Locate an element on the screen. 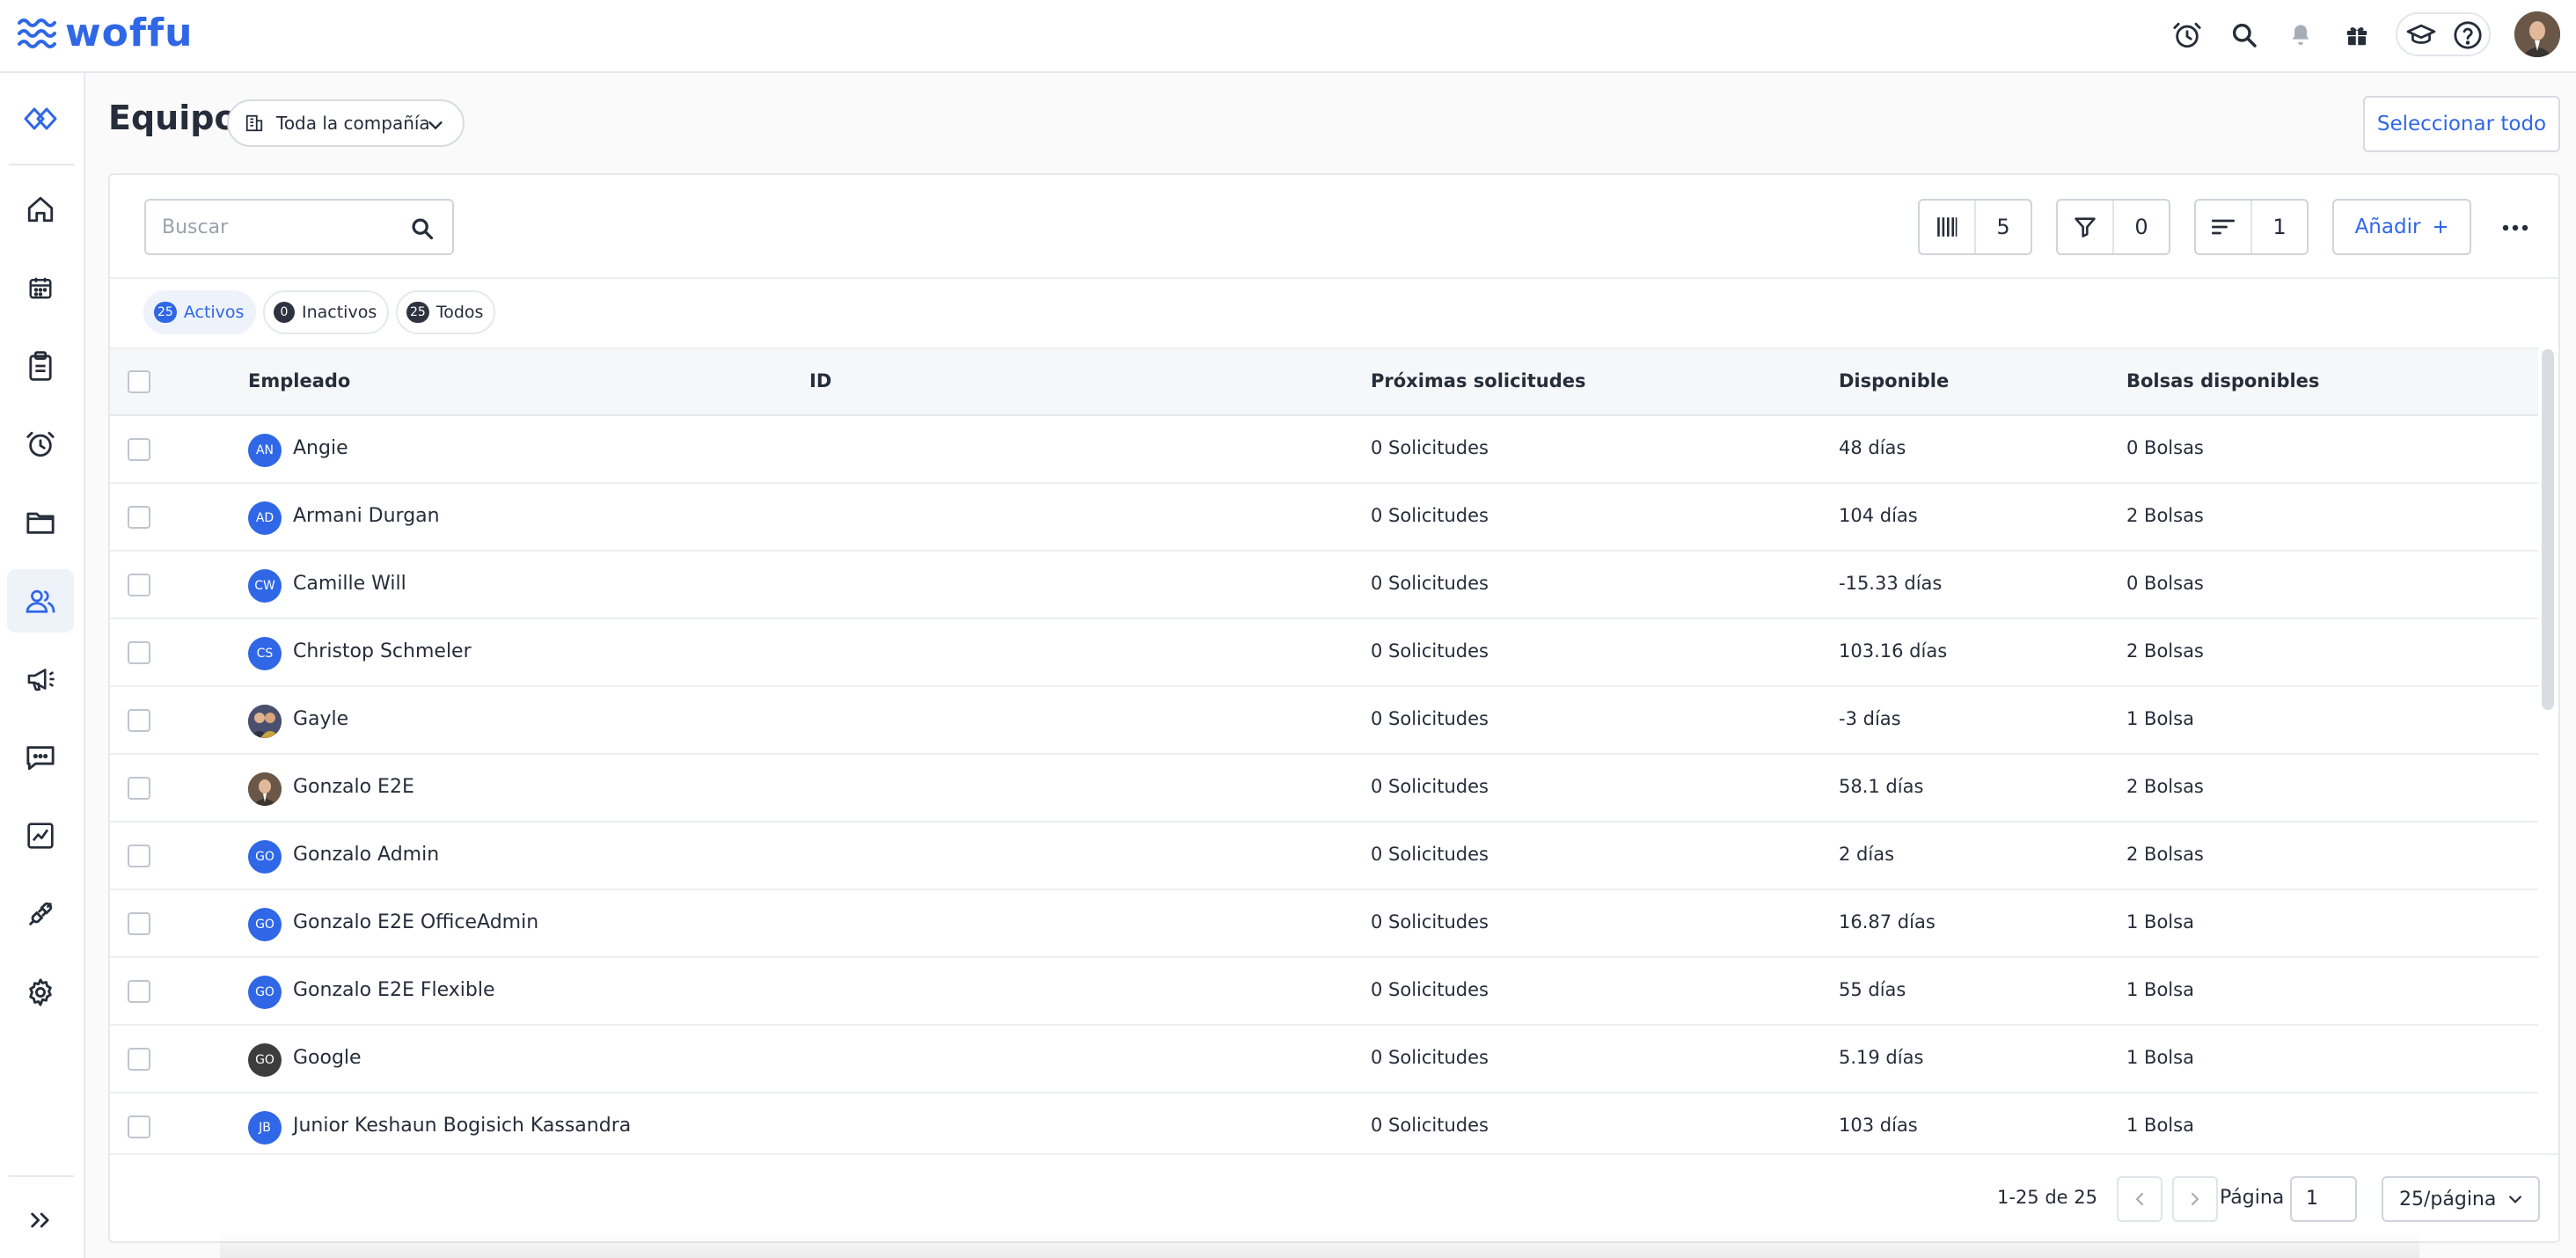 The image size is (2576, 1258). sort-button: 1 is located at coordinates (2251, 227).